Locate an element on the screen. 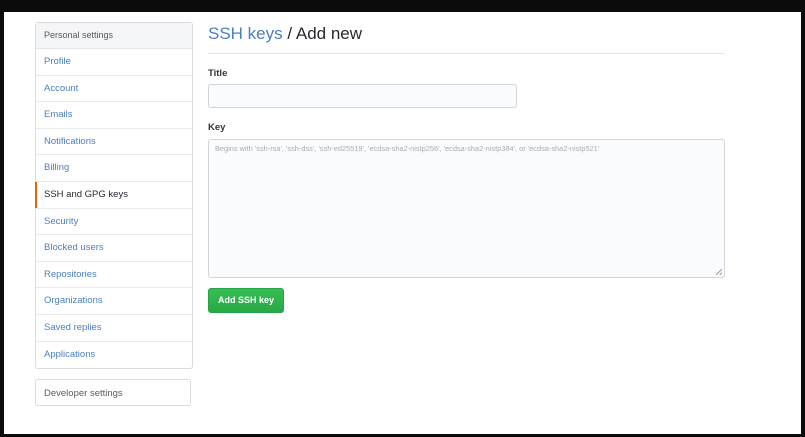  sidebar-item-account: Account is located at coordinates (114, 89).